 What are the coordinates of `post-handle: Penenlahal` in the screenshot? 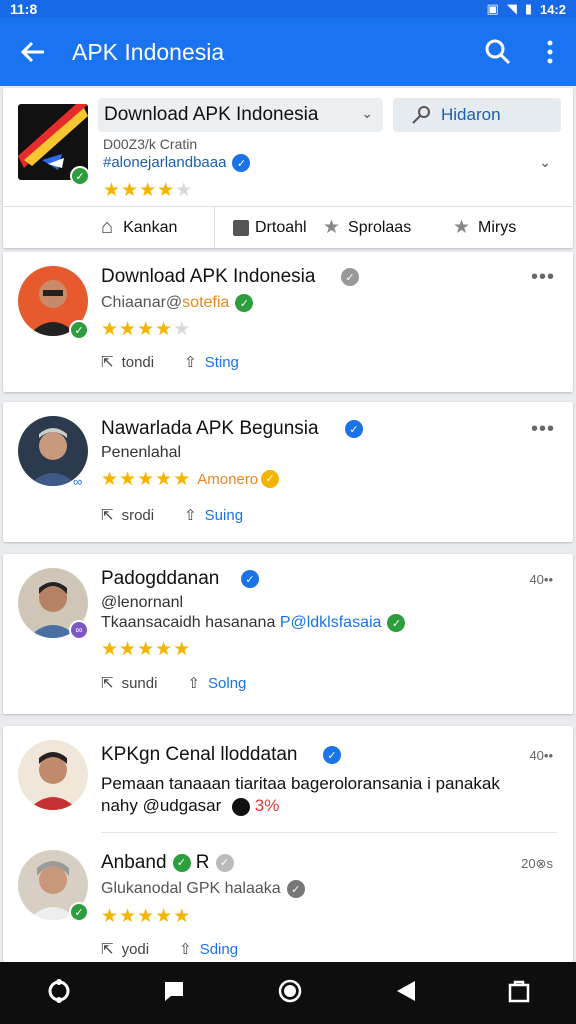 It's located at (141, 452).